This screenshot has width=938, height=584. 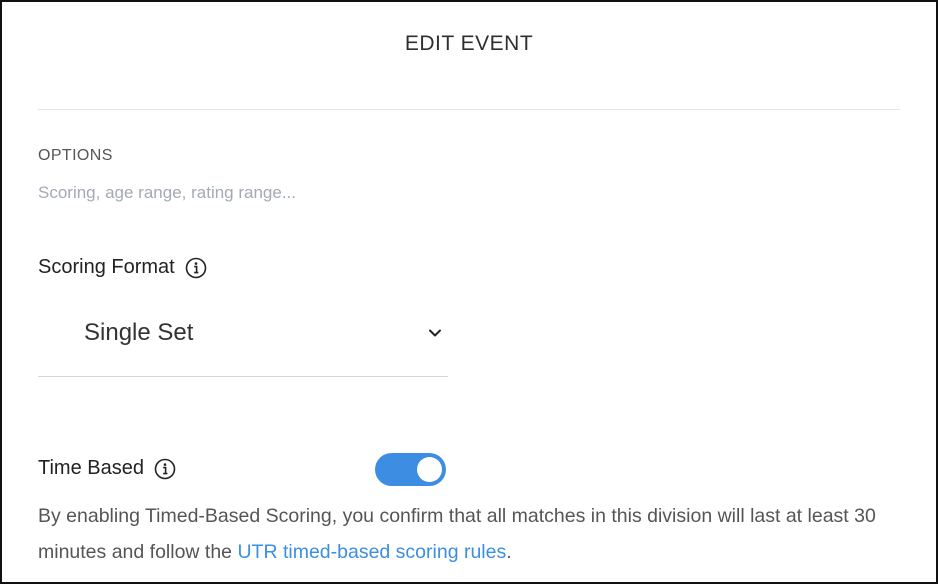 I want to click on scoring-format-label-row: Scoring Format, so click(x=122, y=267).